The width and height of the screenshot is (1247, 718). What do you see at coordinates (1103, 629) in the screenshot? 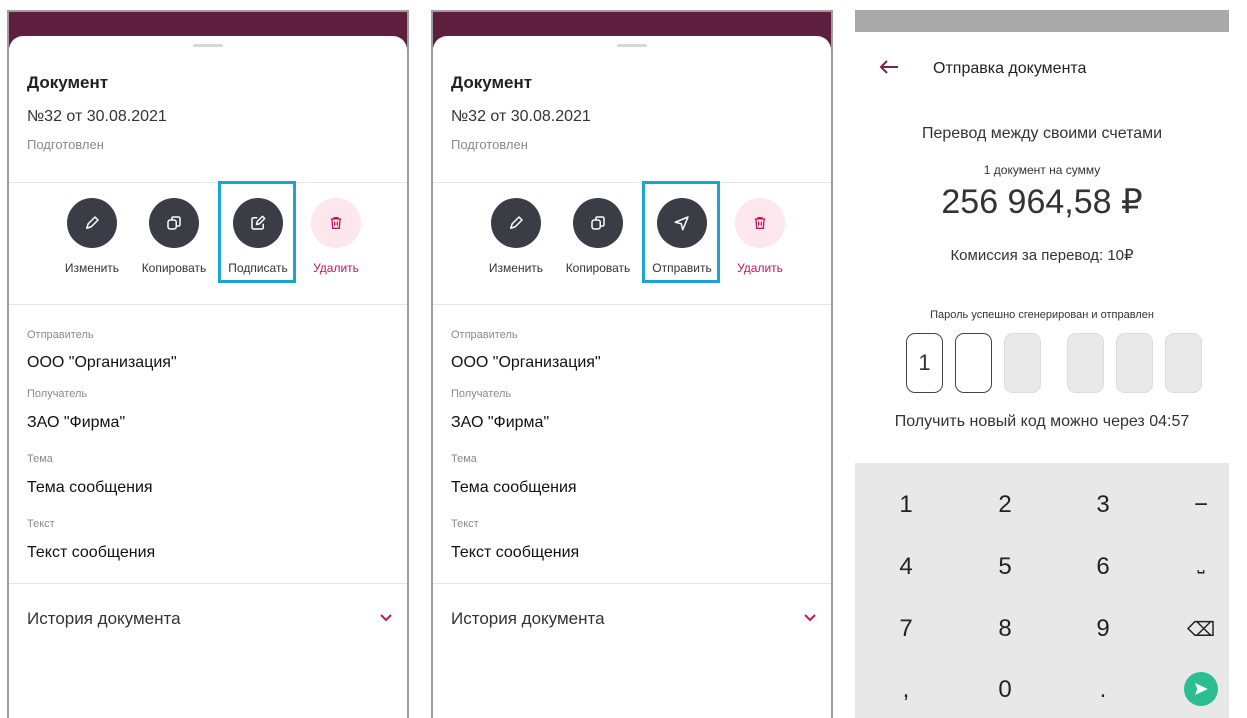
I see `key-9: 9` at bounding box center [1103, 629].